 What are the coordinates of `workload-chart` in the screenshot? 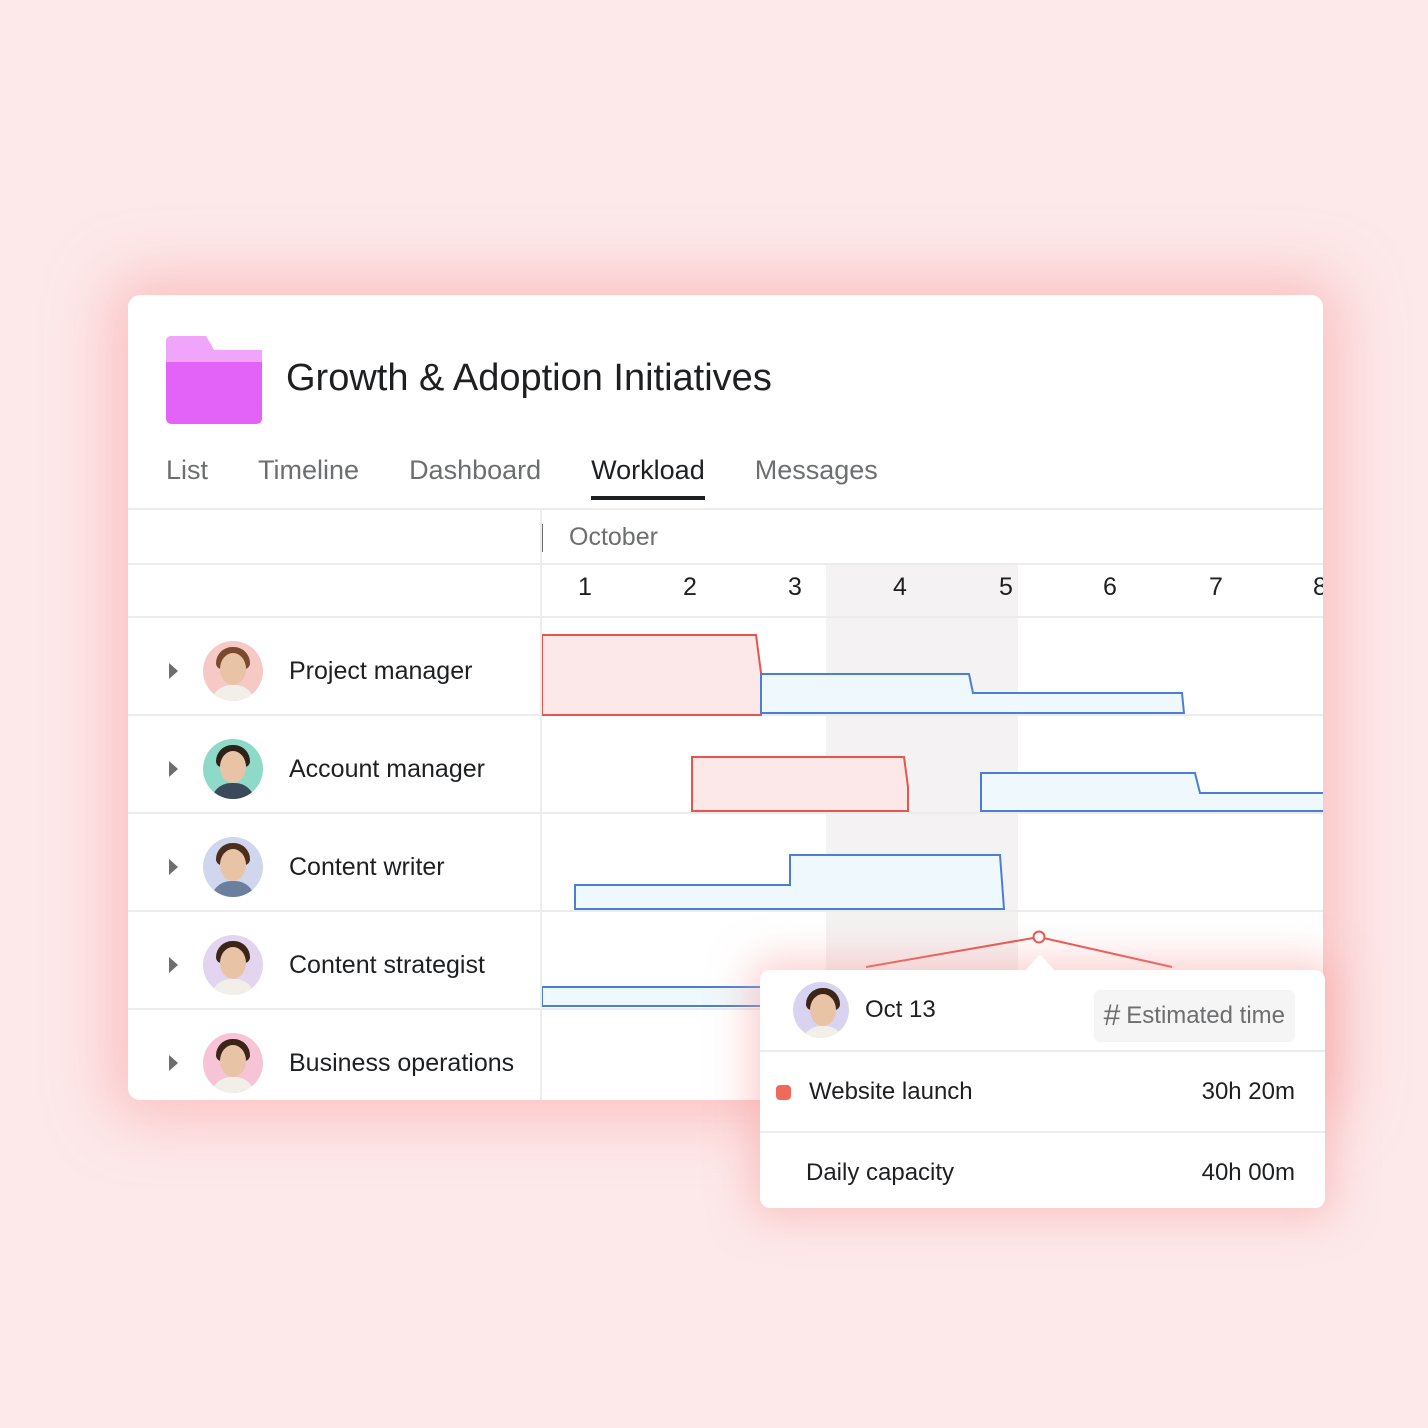 It's located at (932, 820).